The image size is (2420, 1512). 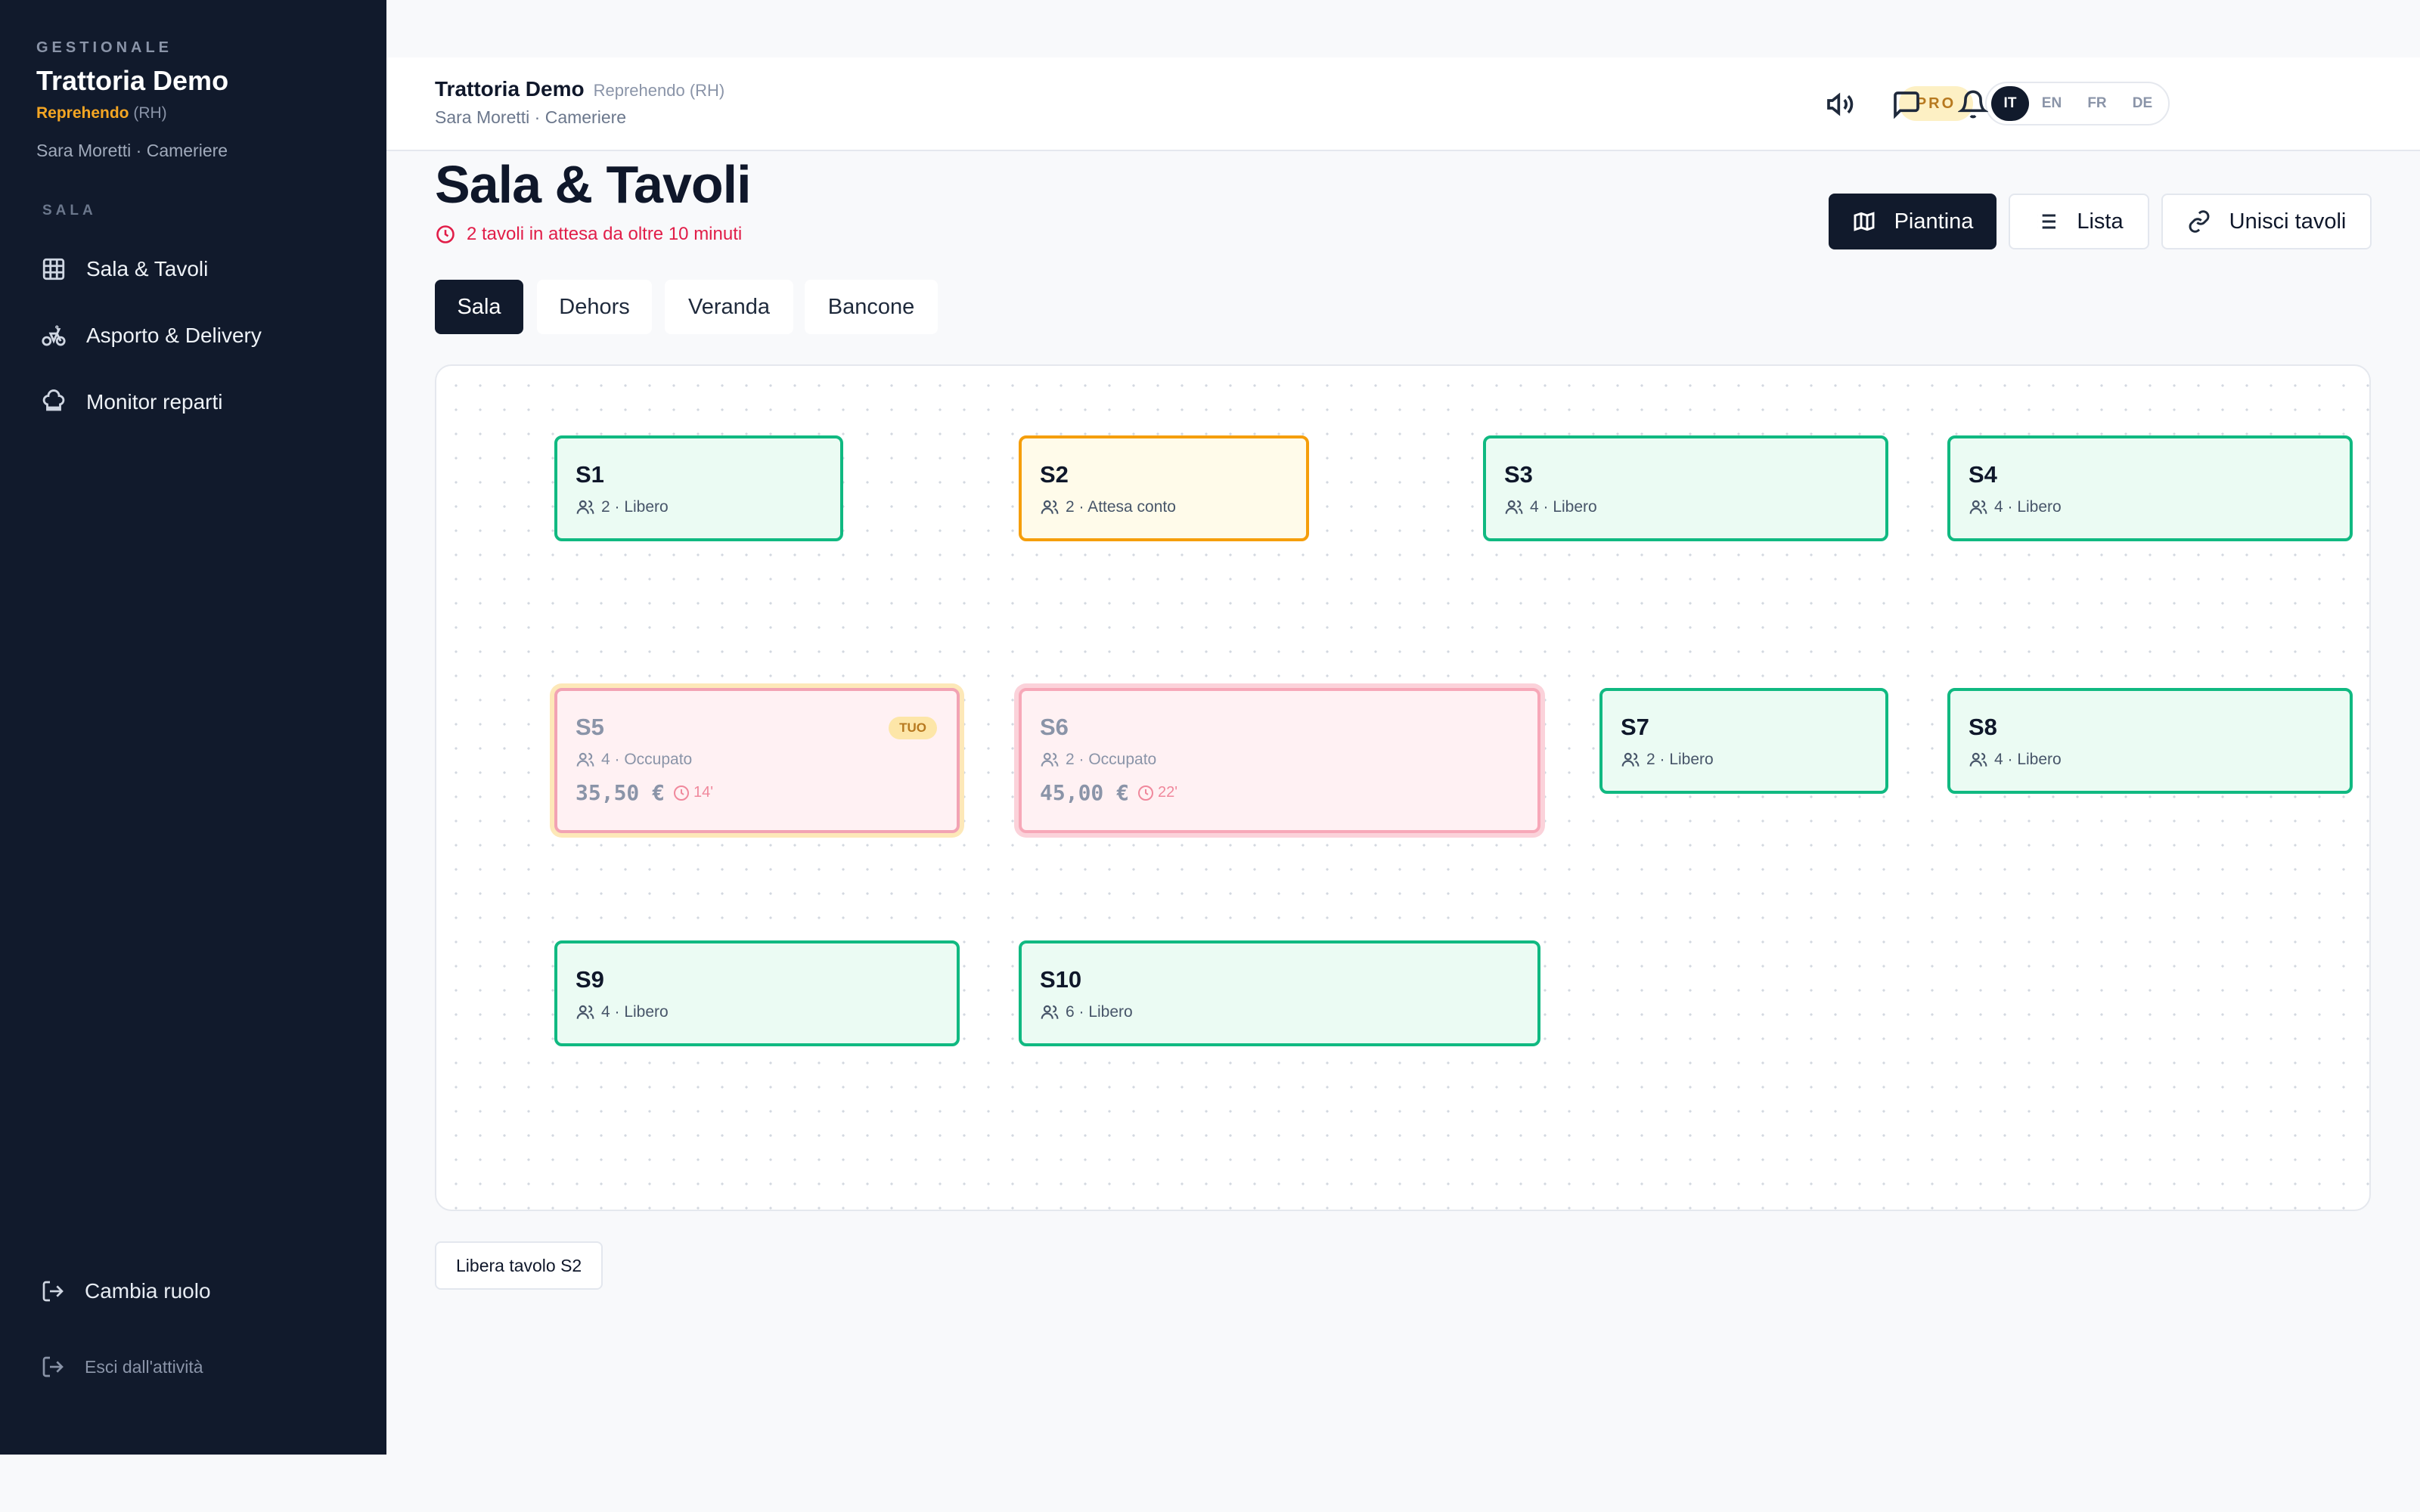 I want to click on table-s8: S8 4 · Libero, so click(x=2150, y=741).